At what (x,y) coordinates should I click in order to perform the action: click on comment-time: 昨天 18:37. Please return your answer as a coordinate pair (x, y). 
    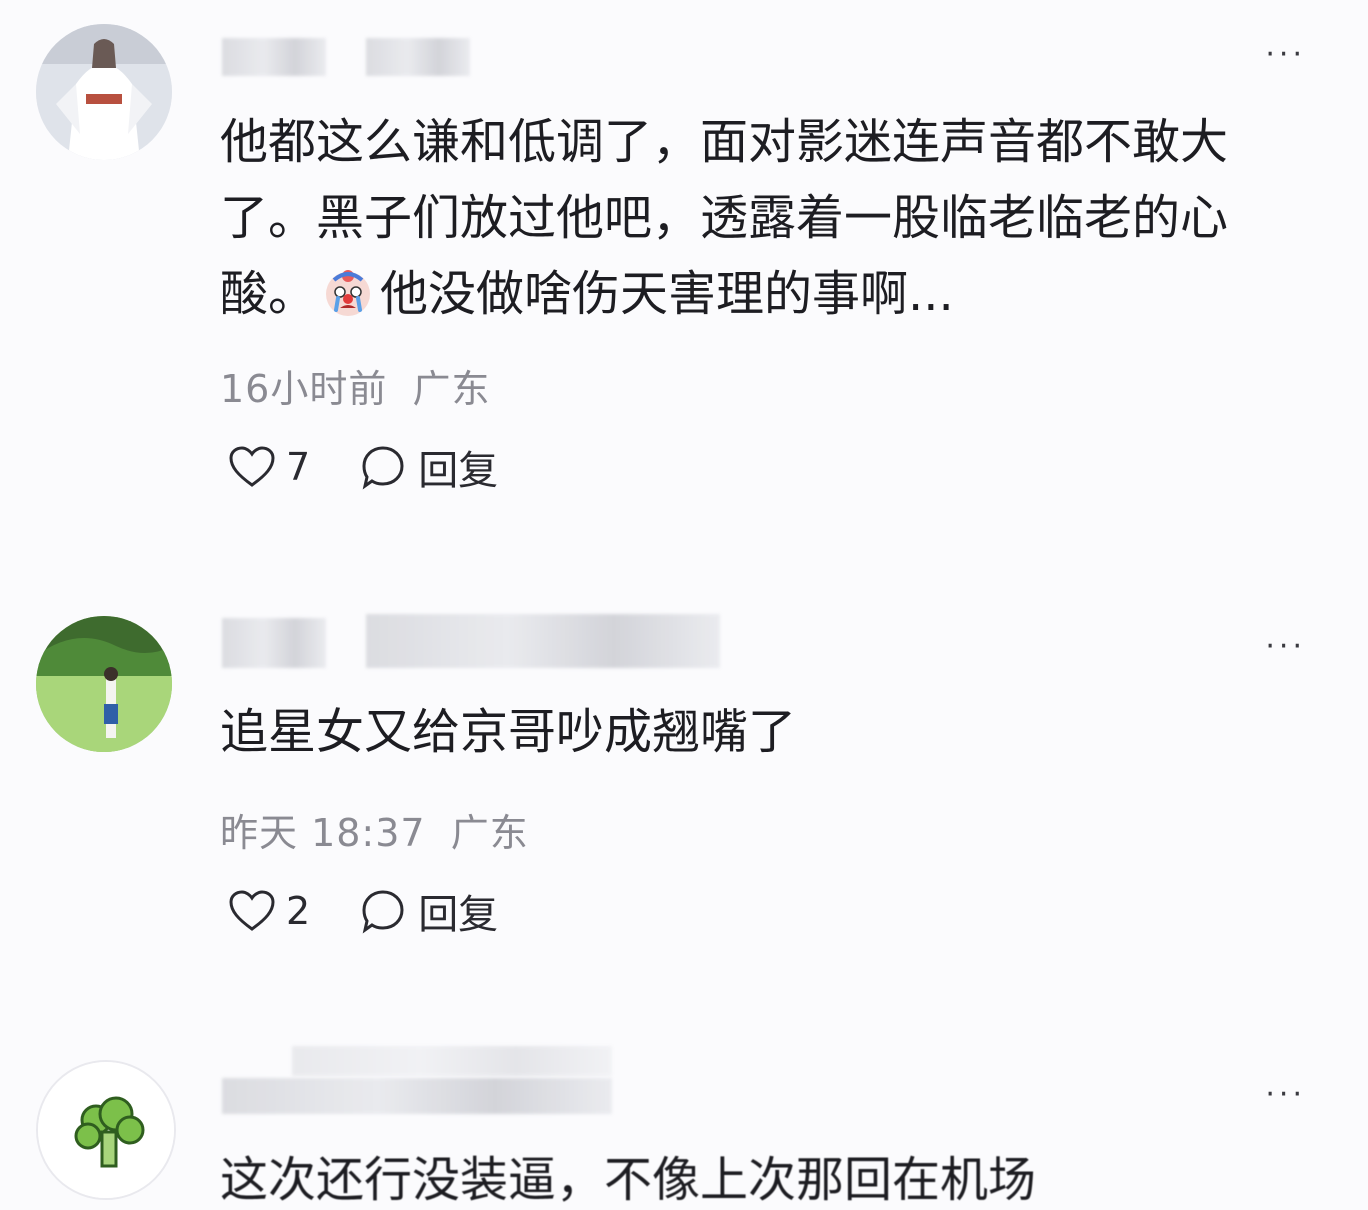
    Looking at the image, I should click on (323, 833).